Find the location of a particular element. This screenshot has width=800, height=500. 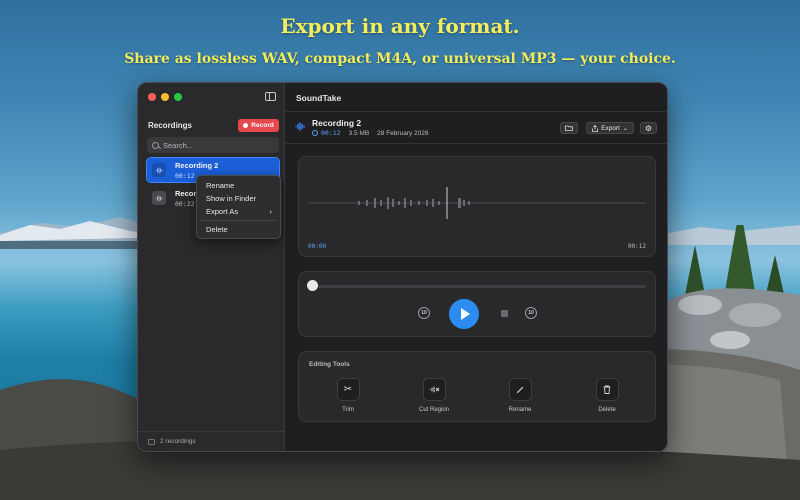

context-menu-export-as: Export As › is located at coordinates (238, 211).